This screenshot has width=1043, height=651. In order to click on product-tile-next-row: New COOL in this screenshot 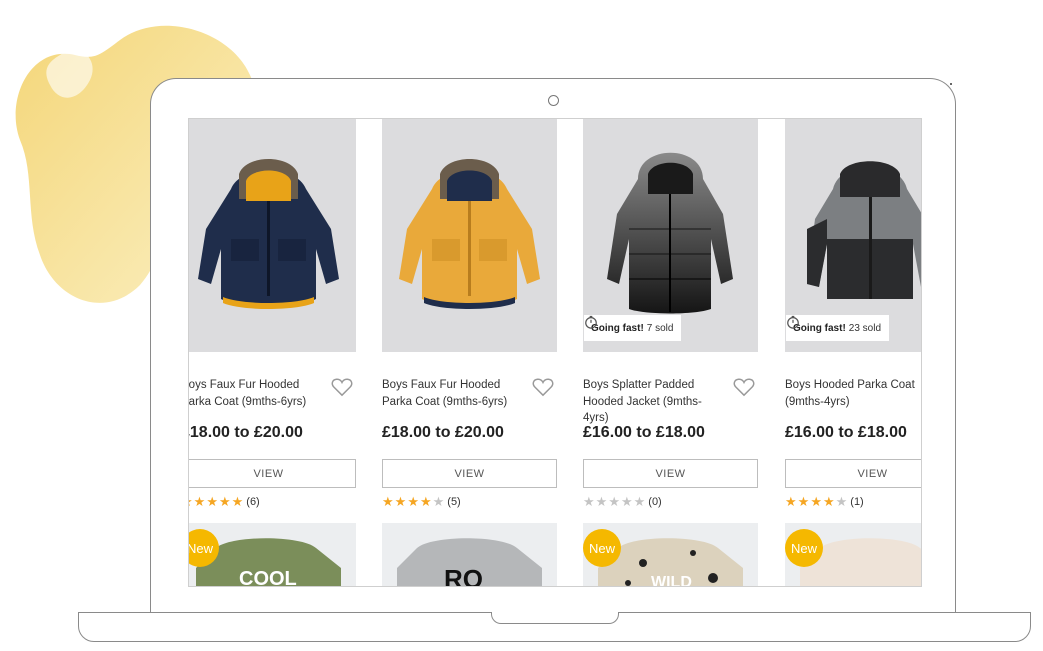, I will do `click(272, 555)`.